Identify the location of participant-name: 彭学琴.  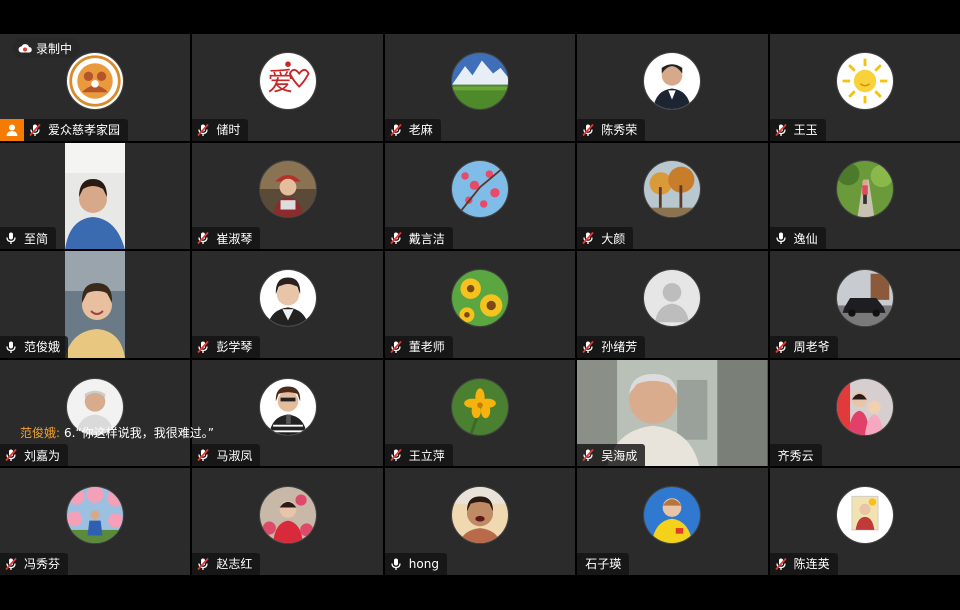
(234, 347).